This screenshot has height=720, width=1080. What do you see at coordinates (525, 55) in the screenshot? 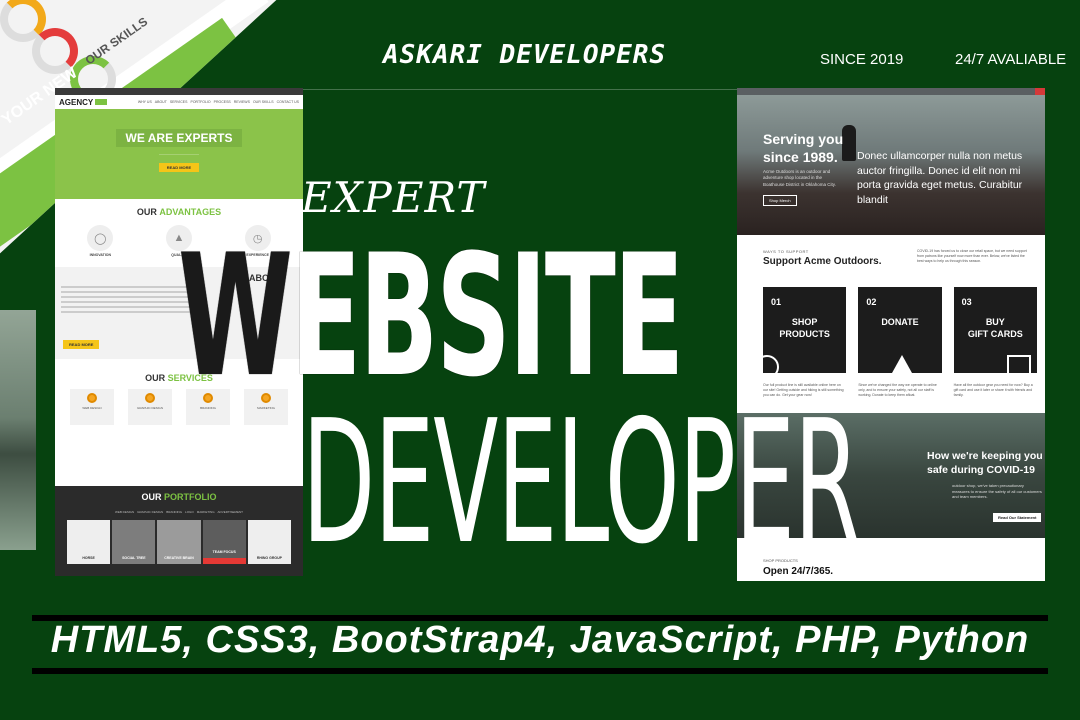
I see `brand-name: ASKARI DEVELOPERS` at bounding box center [525, 55].